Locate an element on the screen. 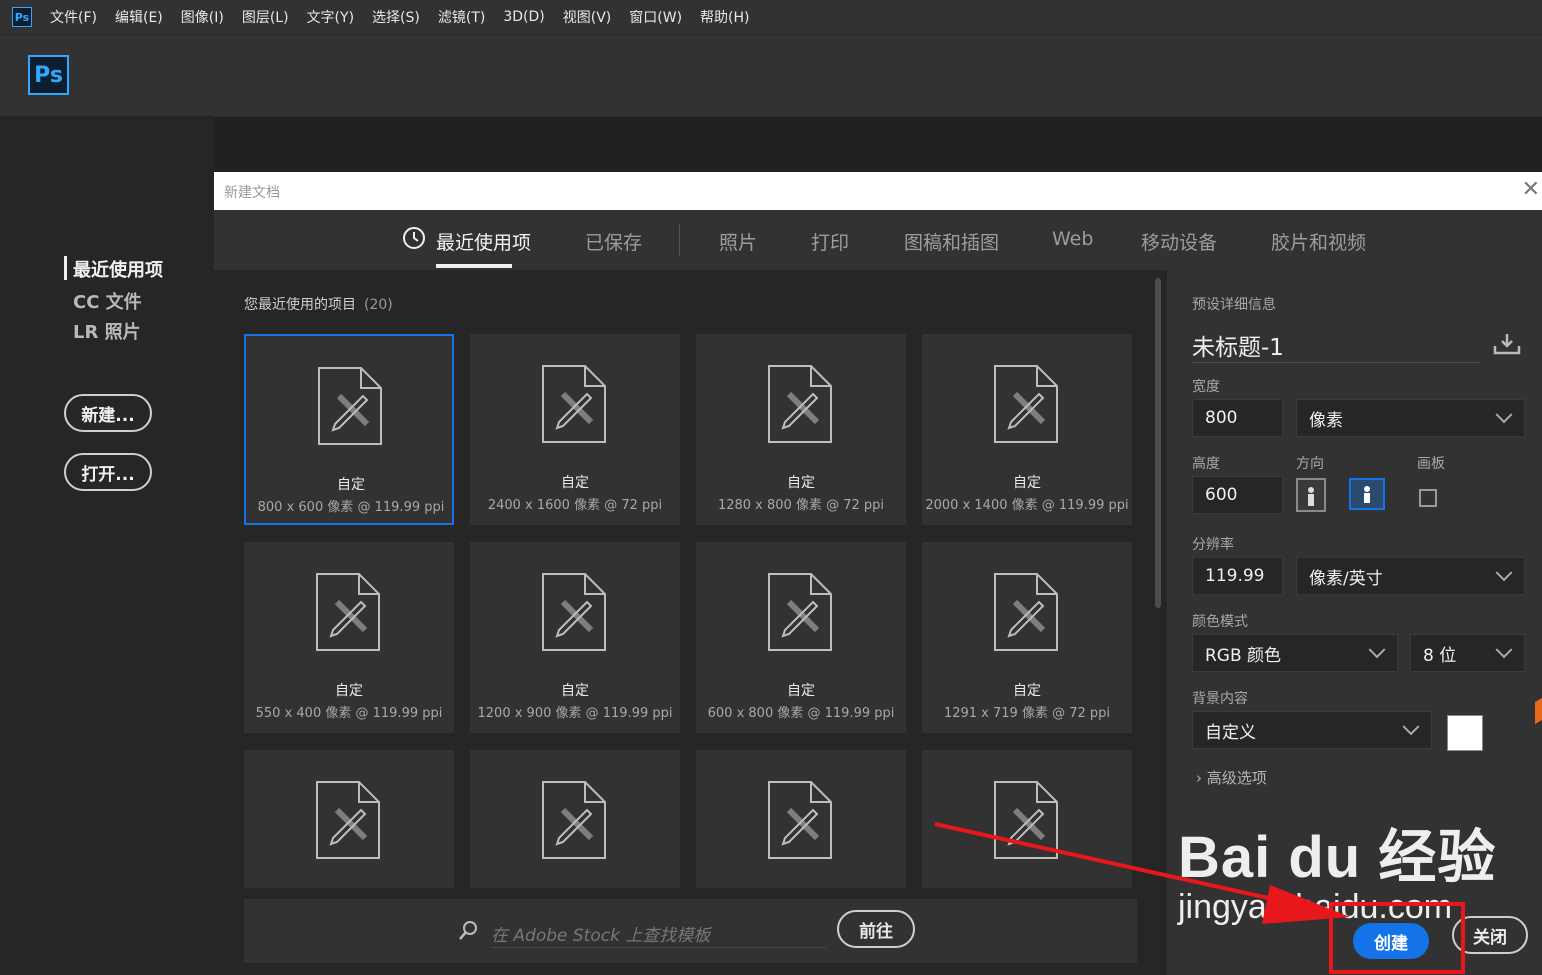  menu-window: 窗口(W) is located at coordinates (655, 17).